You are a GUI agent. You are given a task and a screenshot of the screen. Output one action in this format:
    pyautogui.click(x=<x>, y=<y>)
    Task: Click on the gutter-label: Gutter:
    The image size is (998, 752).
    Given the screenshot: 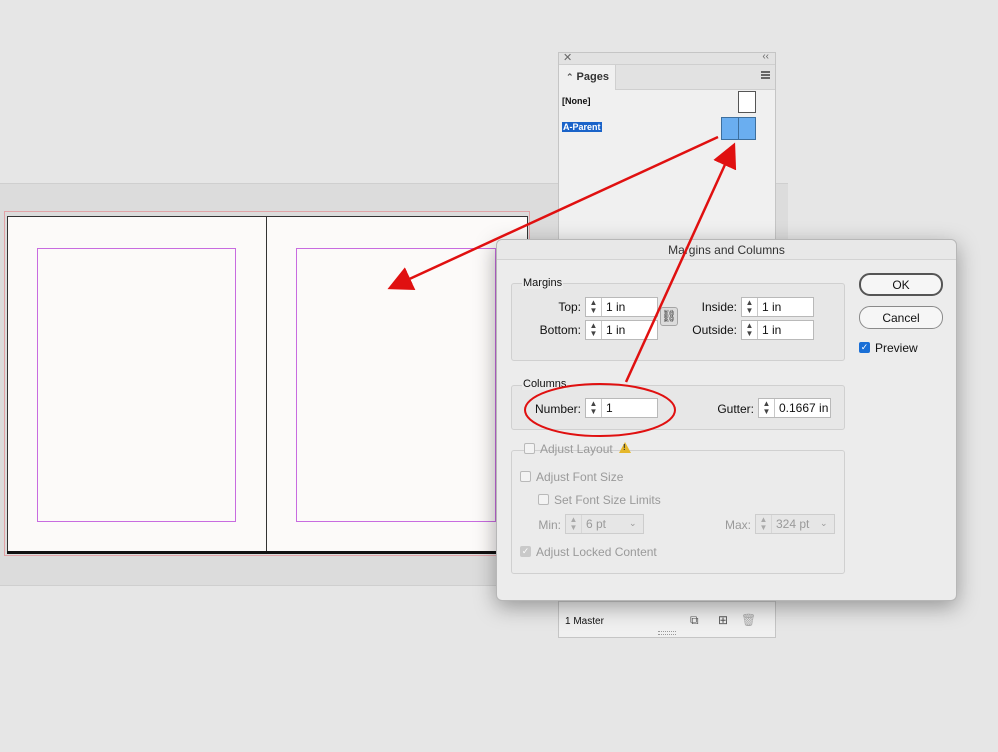 What is the action you would take?
    pyautogui.click(x=735, y=409)
    